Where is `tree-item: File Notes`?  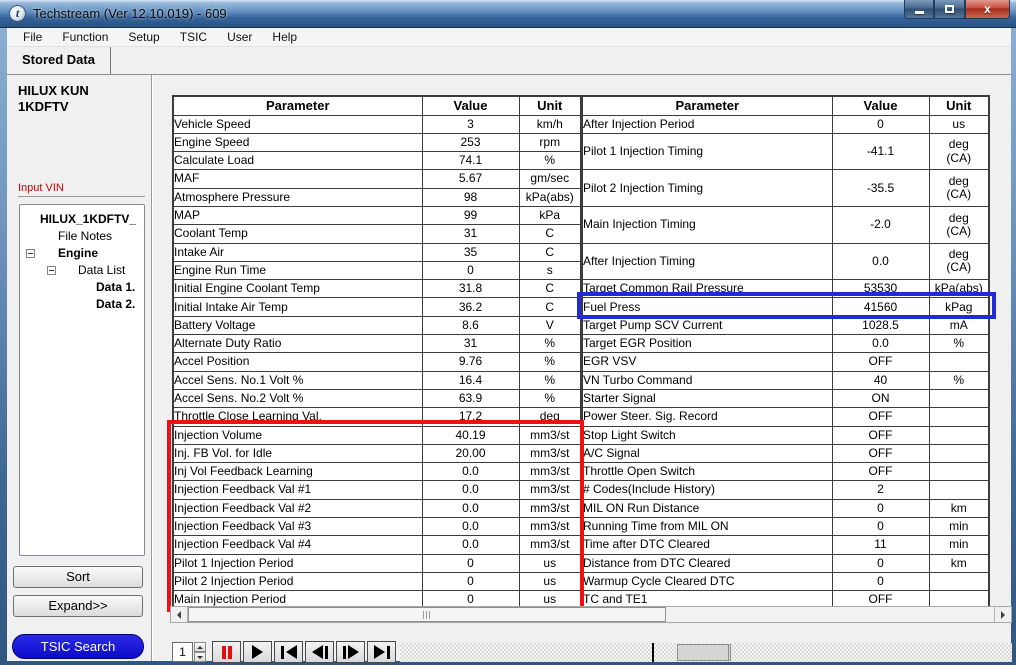 tree-item: File Notes is located at coordinates (82, 236).